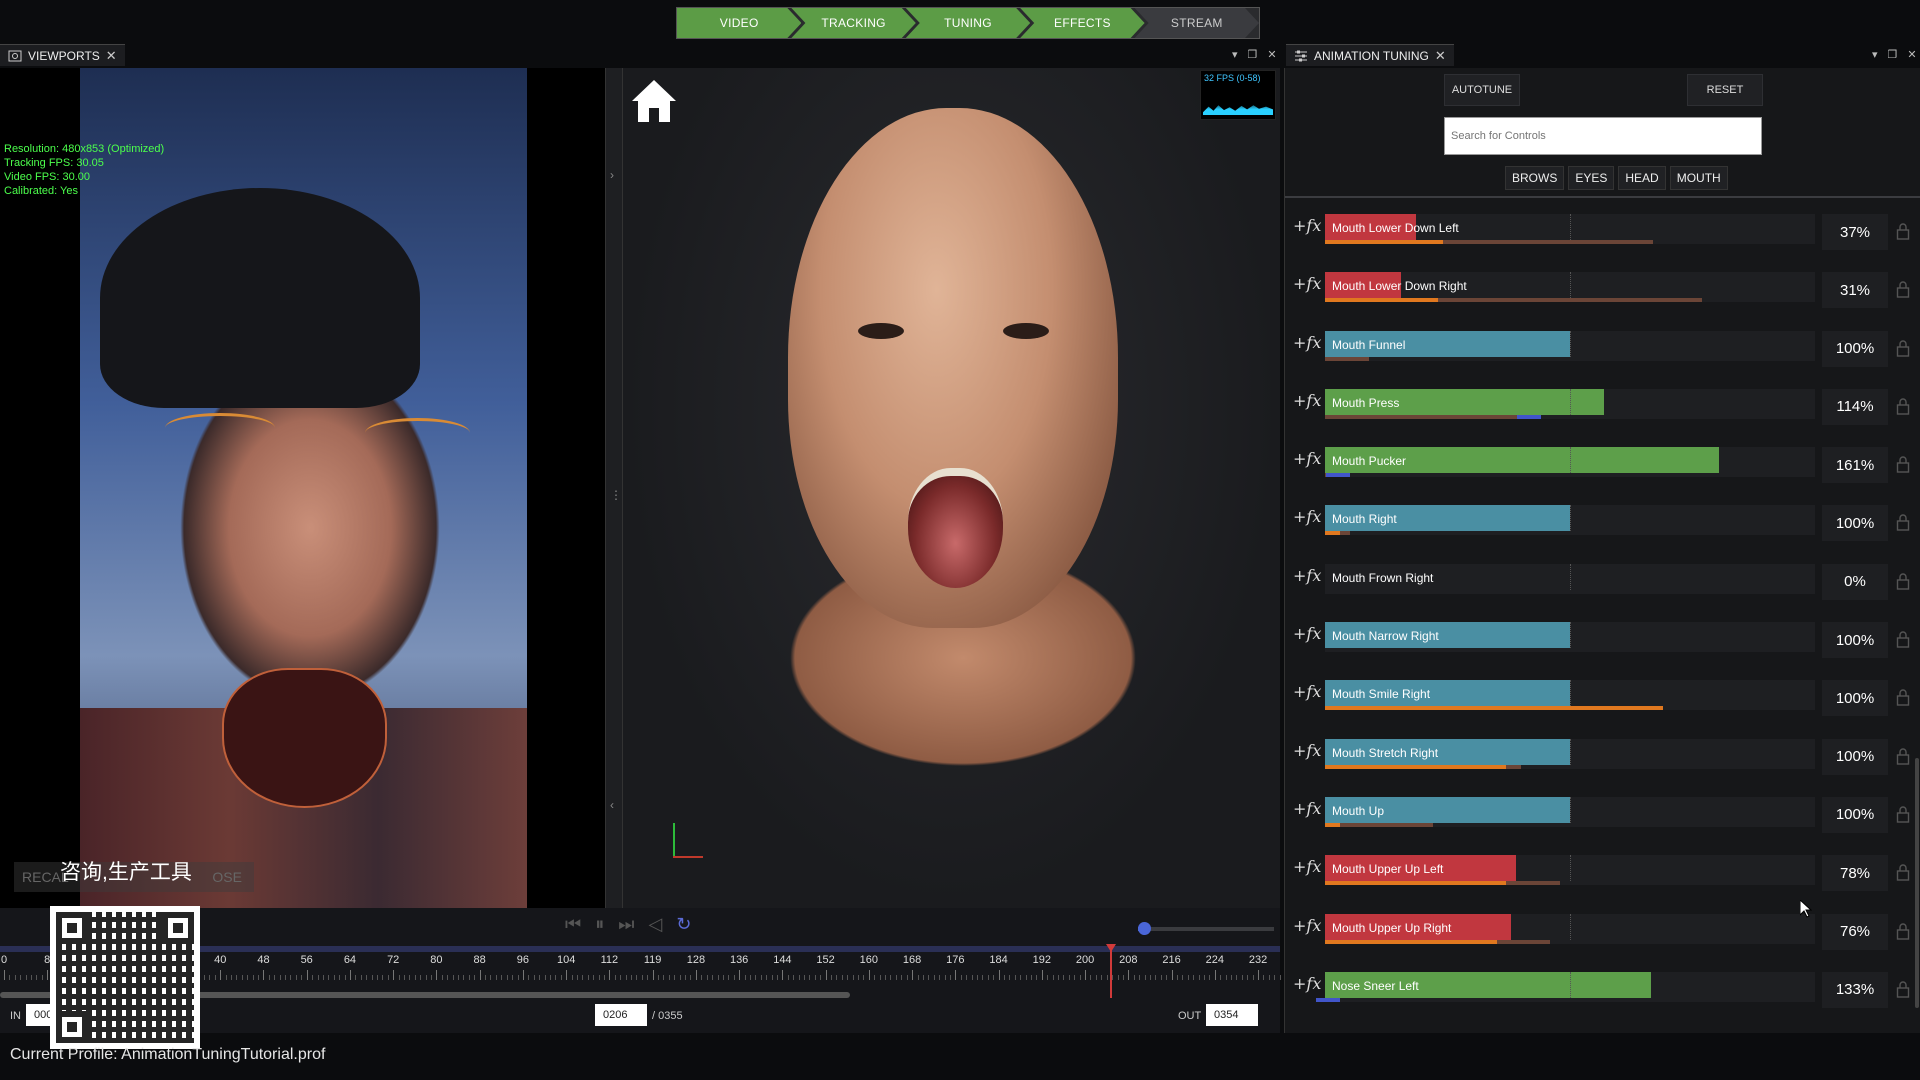 This screenshot has height=1080, width=1920. Describe the element at coordinates (599, 924) in the screenshot. I see `pause-icon: ⏸` at that location.